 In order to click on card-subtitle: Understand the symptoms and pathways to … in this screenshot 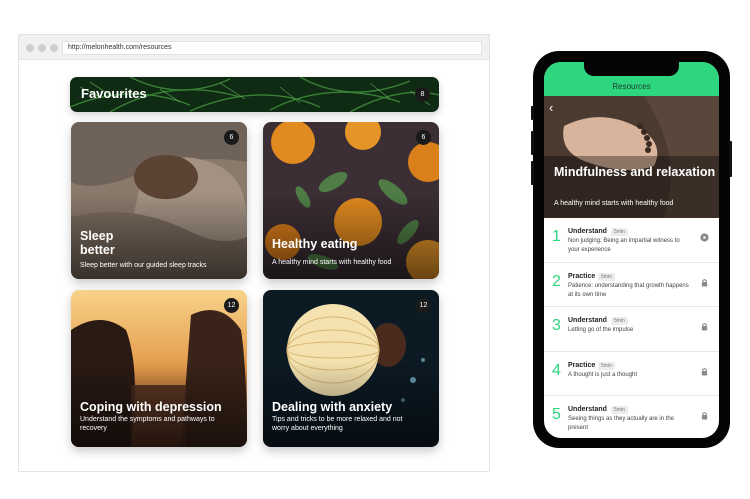, I will do `click(147, 424)`.